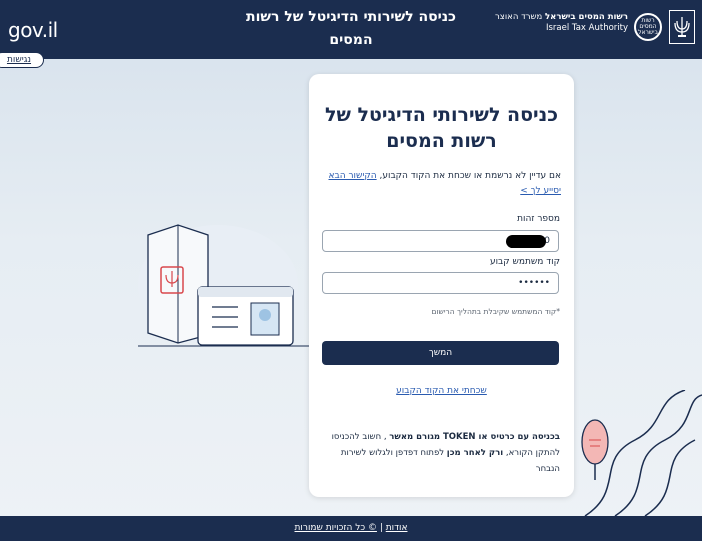  What do you see at coordinates (351, 40) in the screenshot?
I see `page-title-line2: המסים` at bounding box center [351, 40].